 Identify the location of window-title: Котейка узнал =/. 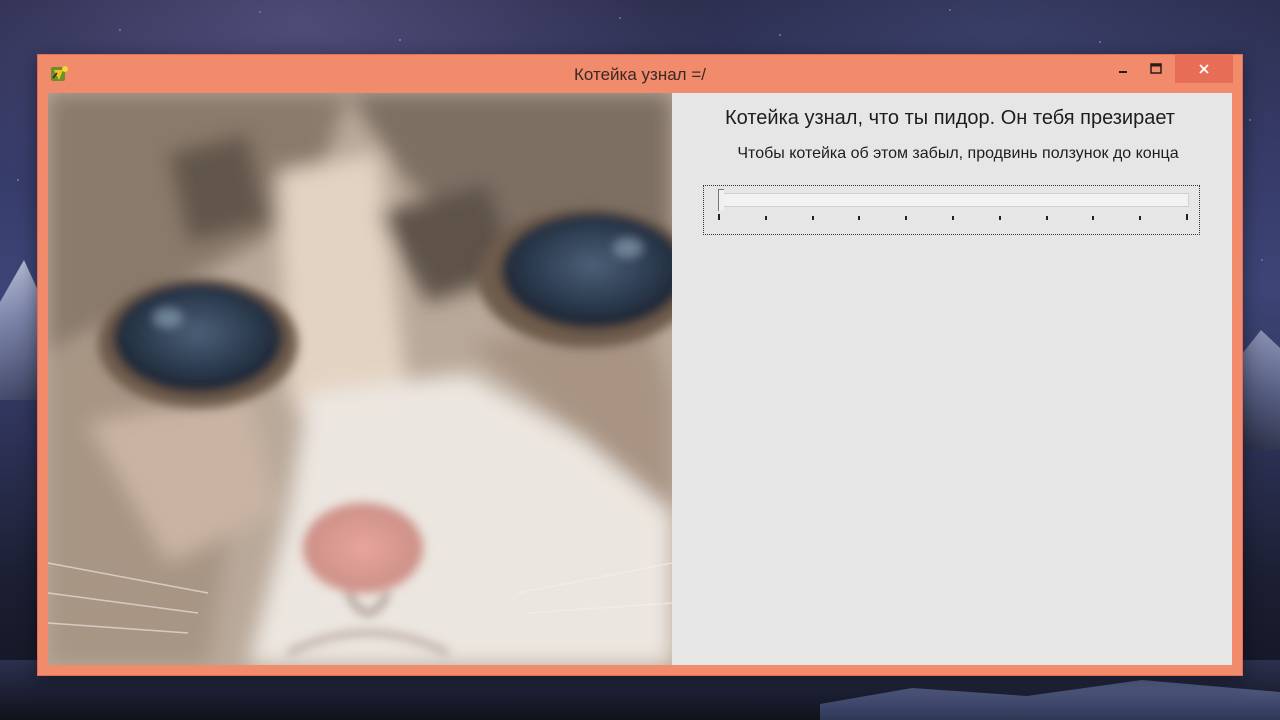
(640, 74).